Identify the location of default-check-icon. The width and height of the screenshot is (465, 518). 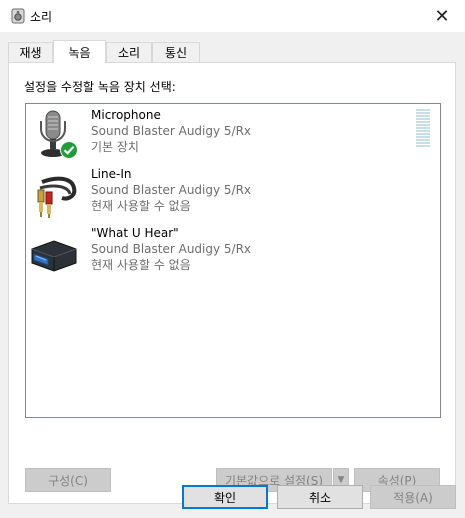
(69, 150).